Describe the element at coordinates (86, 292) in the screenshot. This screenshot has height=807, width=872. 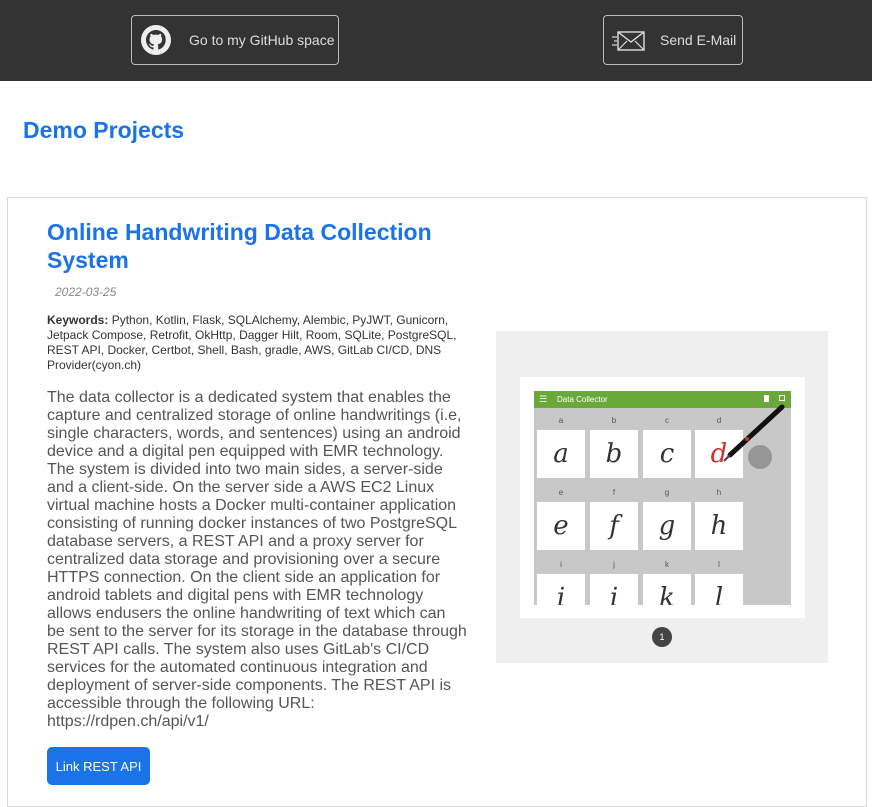
I see `project-date: 2022-03-25` at that location.